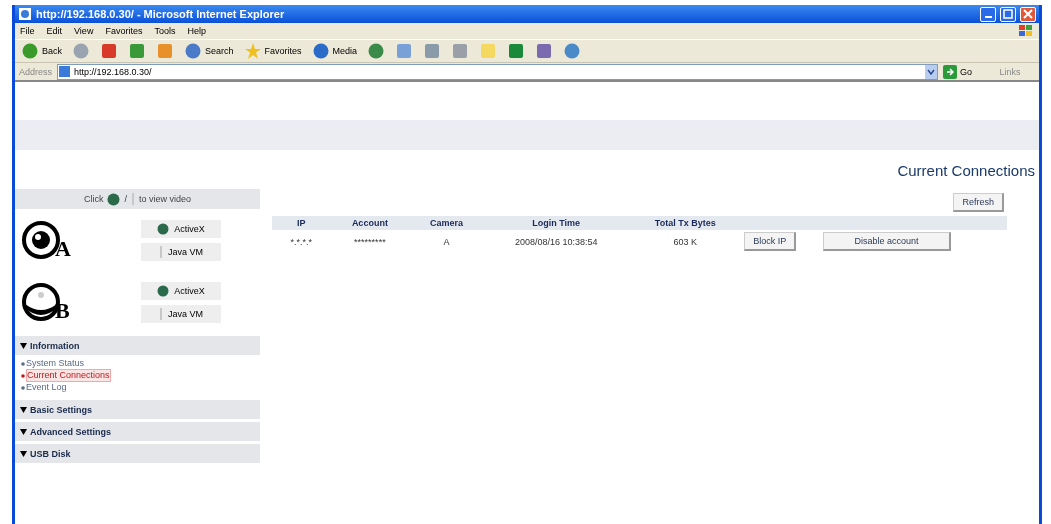 The width and height of the screenshot is (1051, 524). What do you see at coordinates (301, 223) in the screenshot?
I see `column-header: IP` at bounding box center [301, 223].